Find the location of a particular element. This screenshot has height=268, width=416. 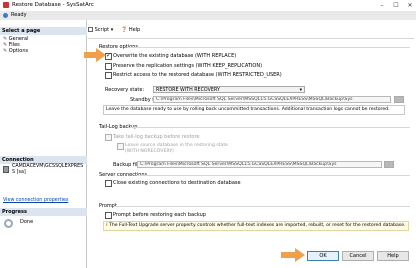

select-page-header: Select a page is located at coordinates (44, 31).